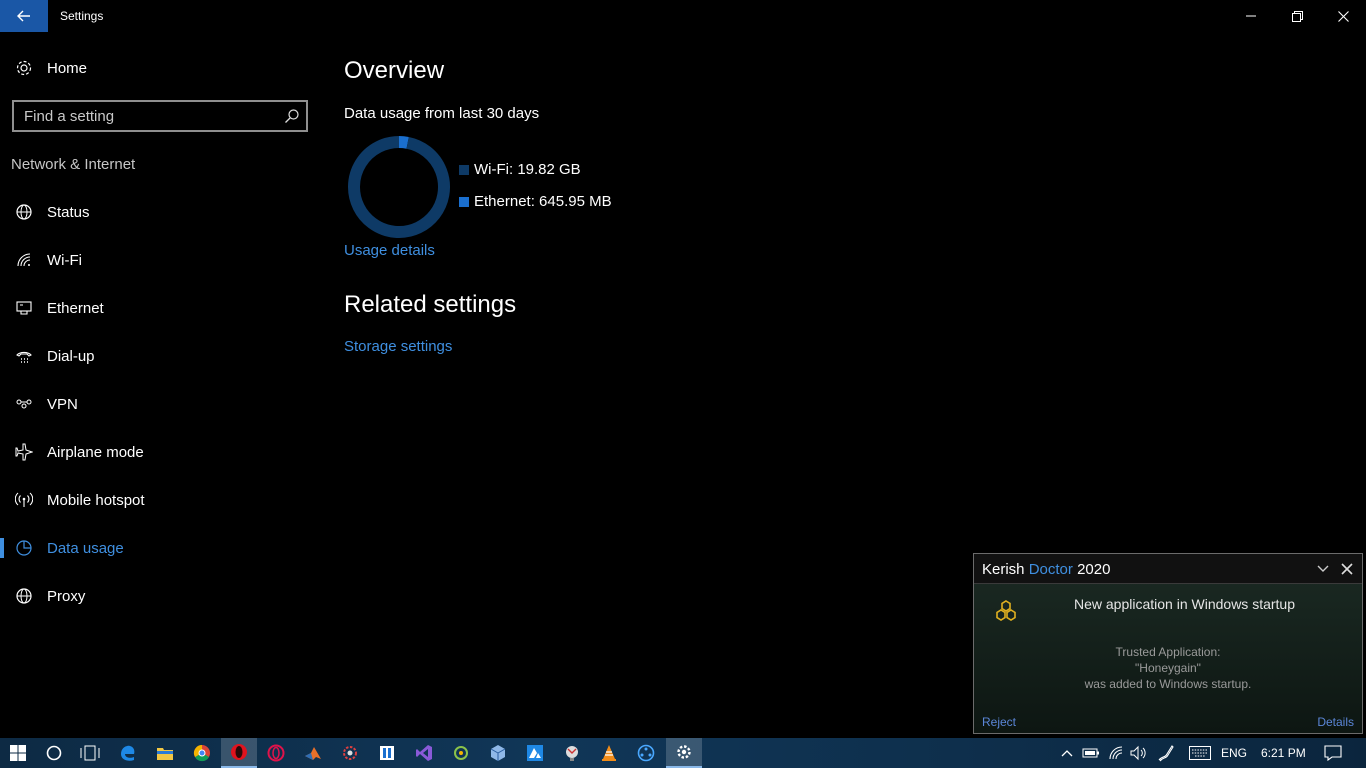 The width and height of the screenshot is (1366, 768). Describe the element at coordinates (683, 16) in the screenshot. I see `title-bar: Settings` at that location.